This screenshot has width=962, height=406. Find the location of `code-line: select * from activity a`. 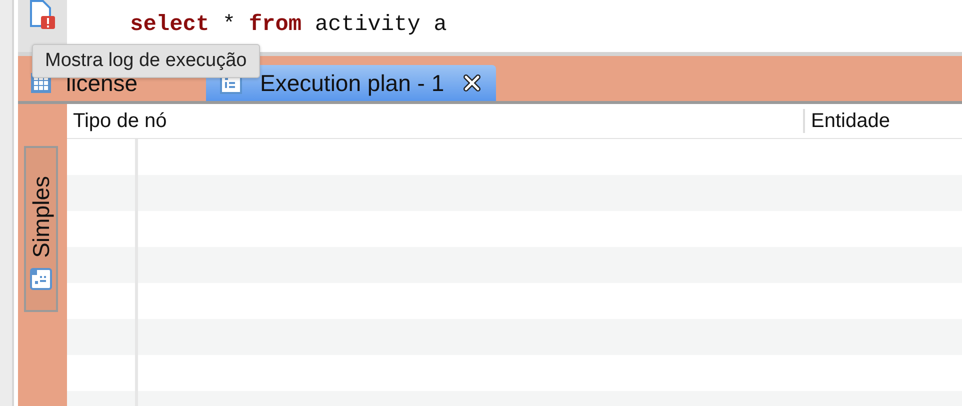

code-line: select * from activity a is located at coordinates (288, 25).